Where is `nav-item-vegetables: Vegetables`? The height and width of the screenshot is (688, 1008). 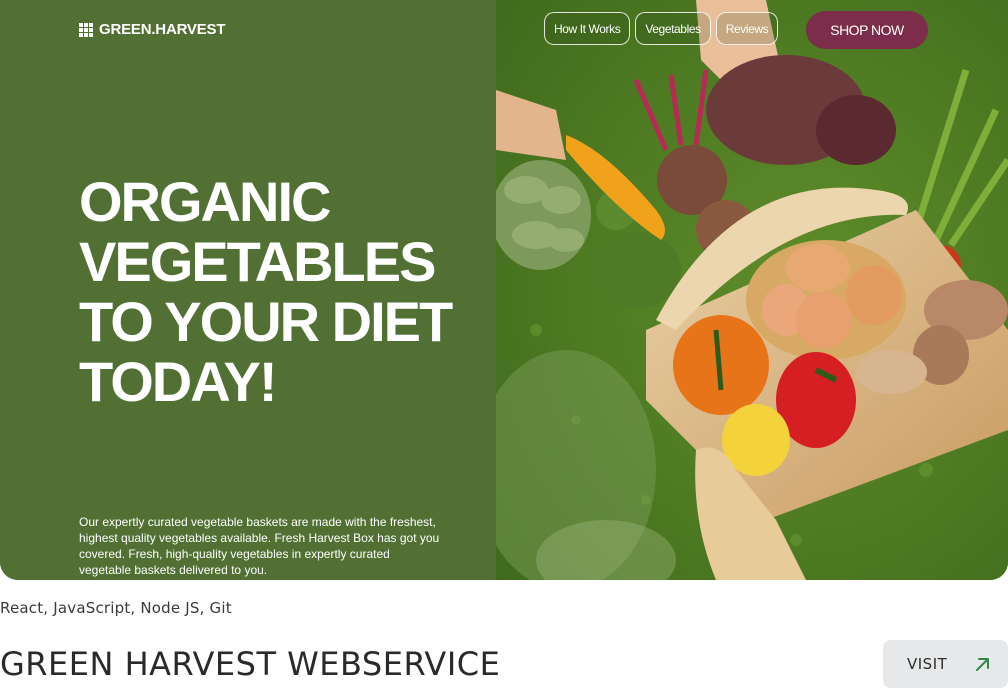 nav-item-vegetables: Vegetables is located at coordinates (673, 28).